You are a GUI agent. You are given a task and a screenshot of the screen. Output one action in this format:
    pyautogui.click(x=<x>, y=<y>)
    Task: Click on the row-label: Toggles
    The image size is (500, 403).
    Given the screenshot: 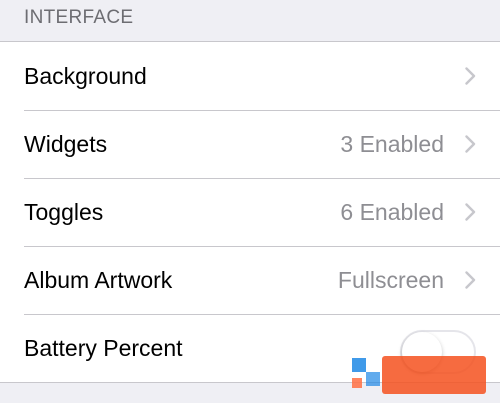 What is the action you would take?
    pyautogui.click(x=64, y=211)
    